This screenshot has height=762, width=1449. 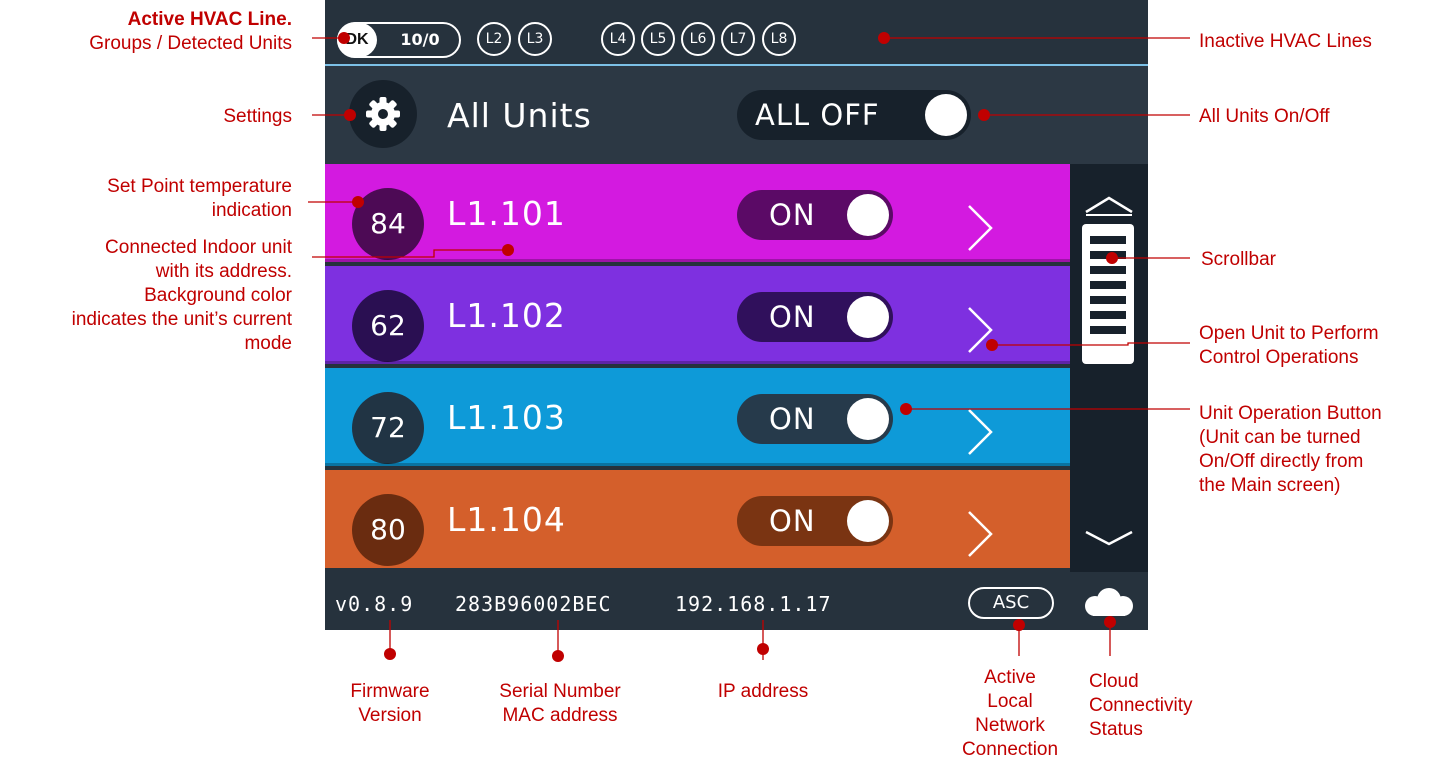 What do you see at coordinates (1285, 41) in the screenshot?
I see `annotation-inactive-lines: Inactive HVAC Lines` at bounding box center [1285, 41].